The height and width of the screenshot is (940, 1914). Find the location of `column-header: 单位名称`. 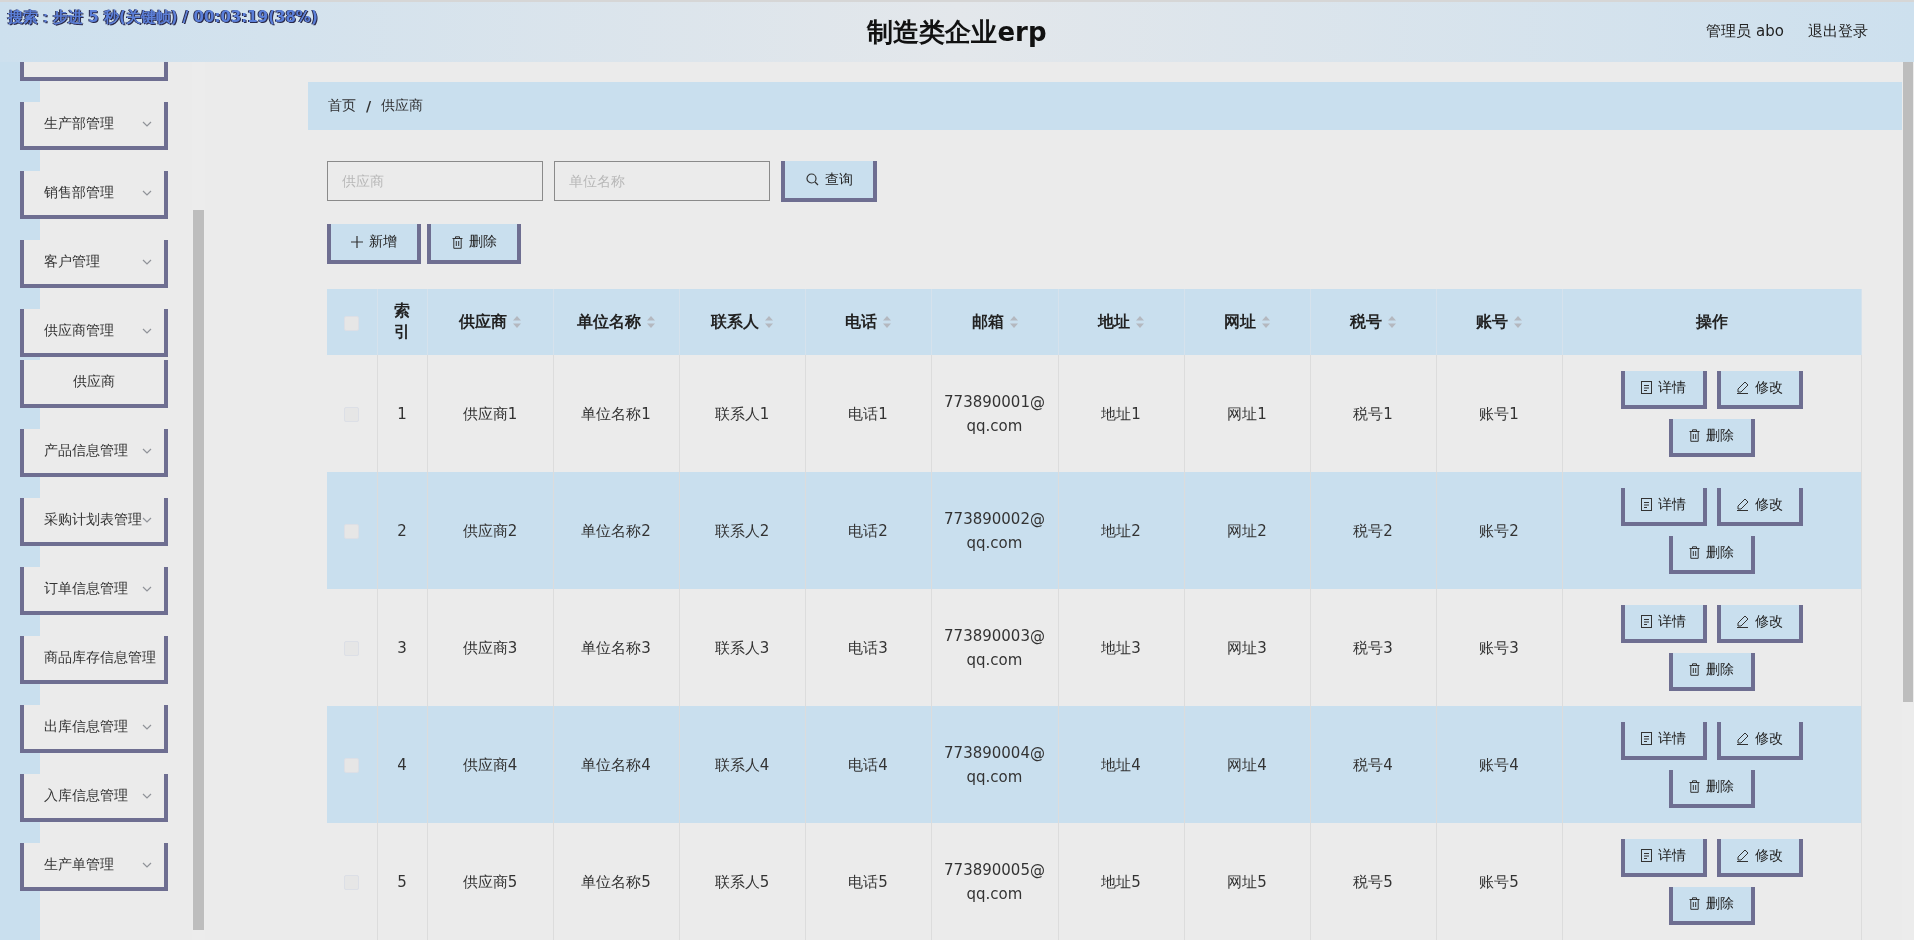

column-header: 单位名称 is located at coordinates (609, 322).